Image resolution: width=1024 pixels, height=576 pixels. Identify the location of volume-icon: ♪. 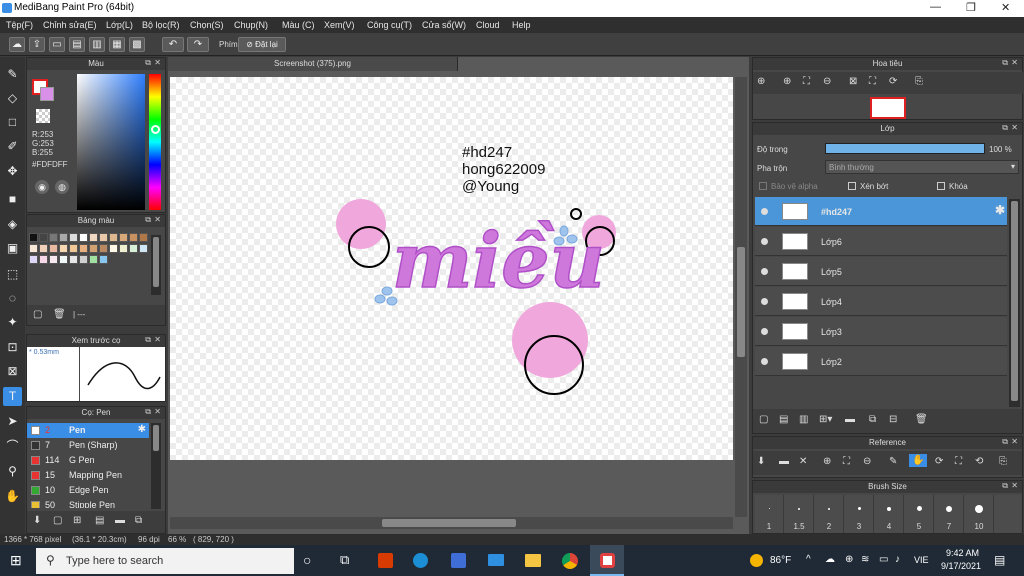
(897, 559).